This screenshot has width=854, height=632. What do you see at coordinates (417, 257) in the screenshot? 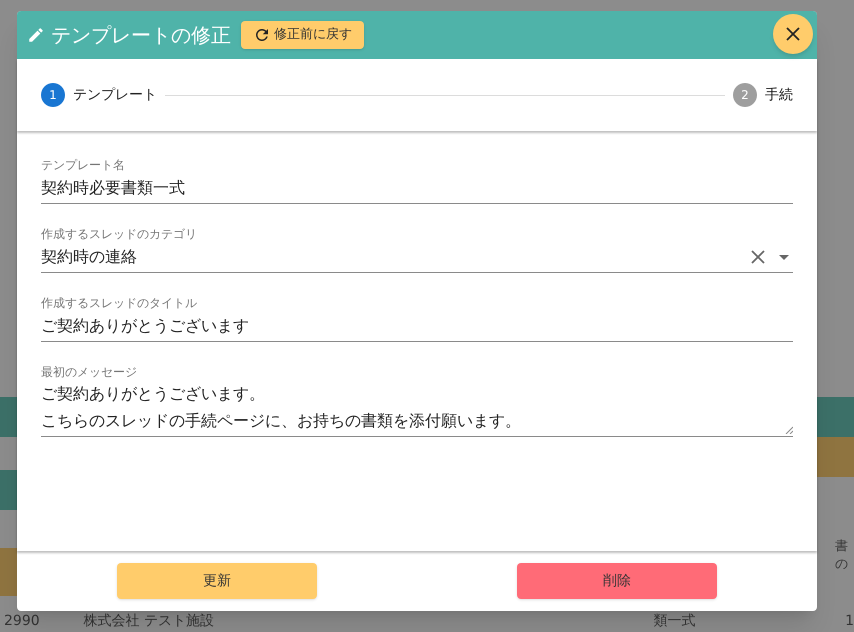
I see `category-select: 契約時の連絡` at bounding box center [417, 257].